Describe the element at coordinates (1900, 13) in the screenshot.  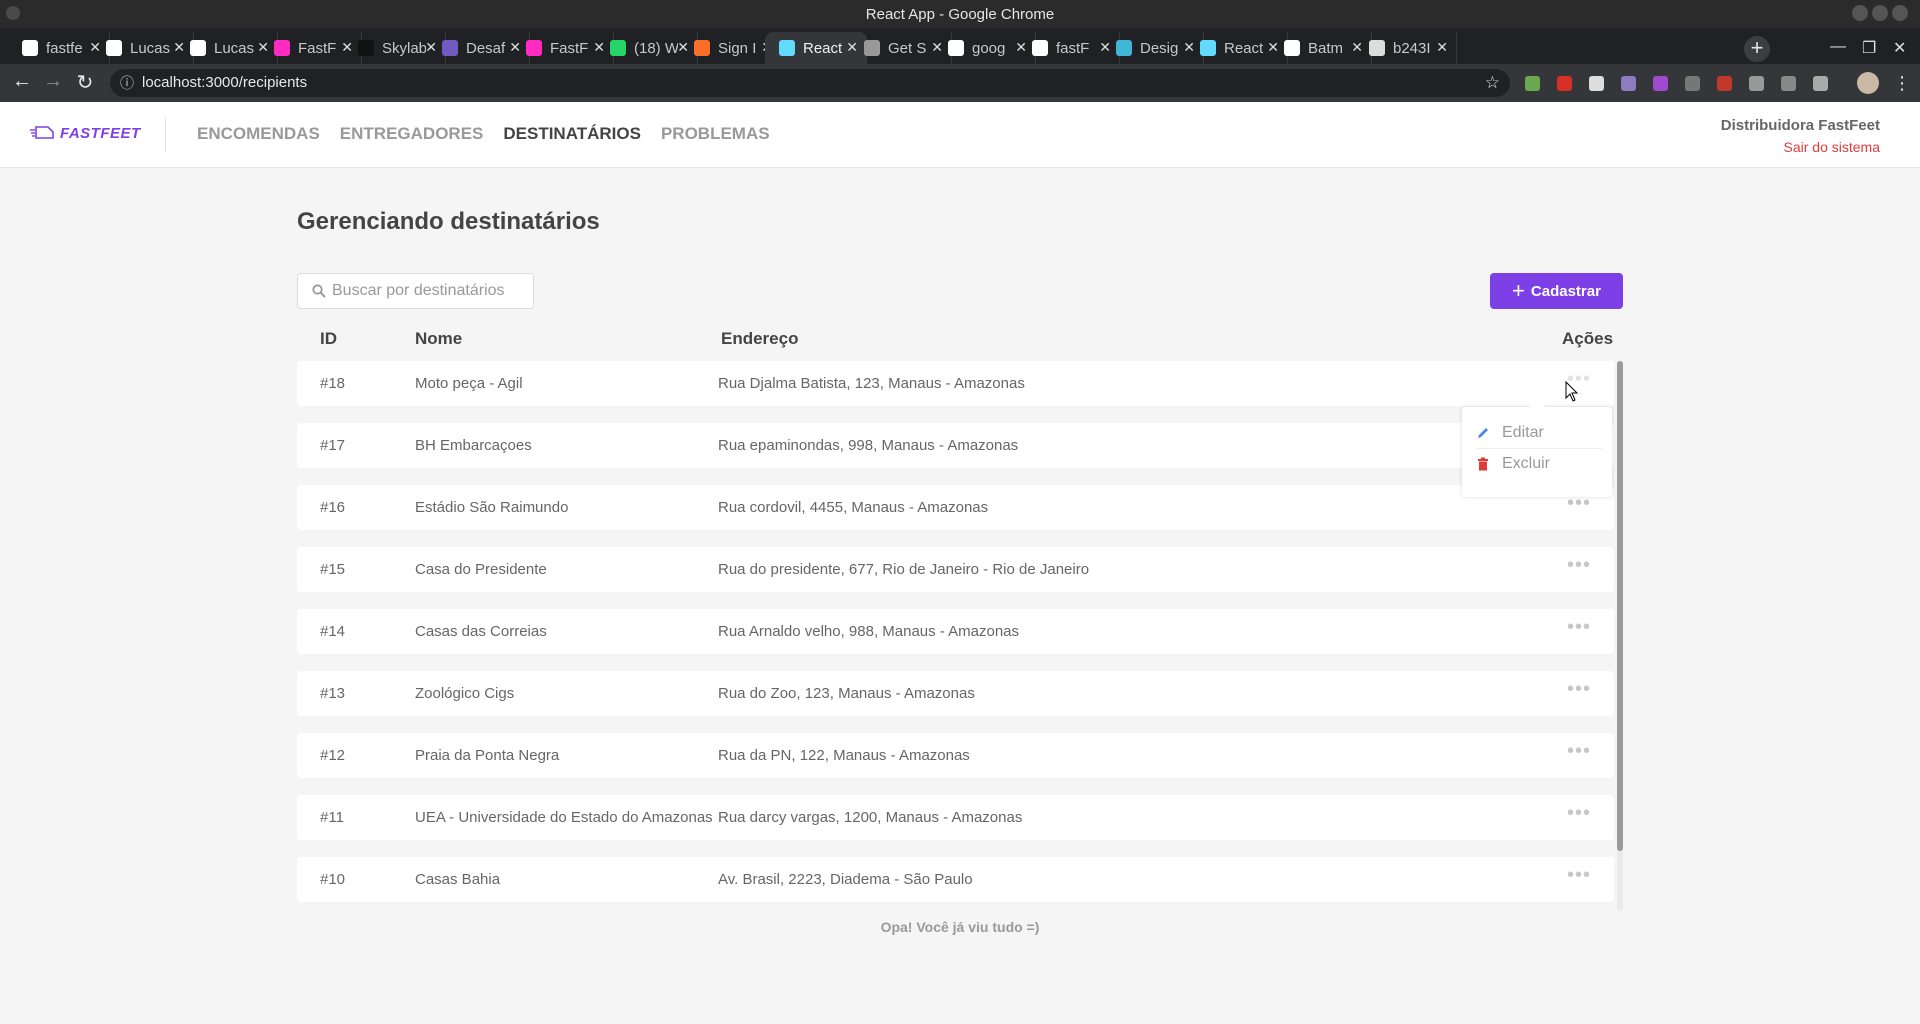
I see `window-close-icon` at that location.